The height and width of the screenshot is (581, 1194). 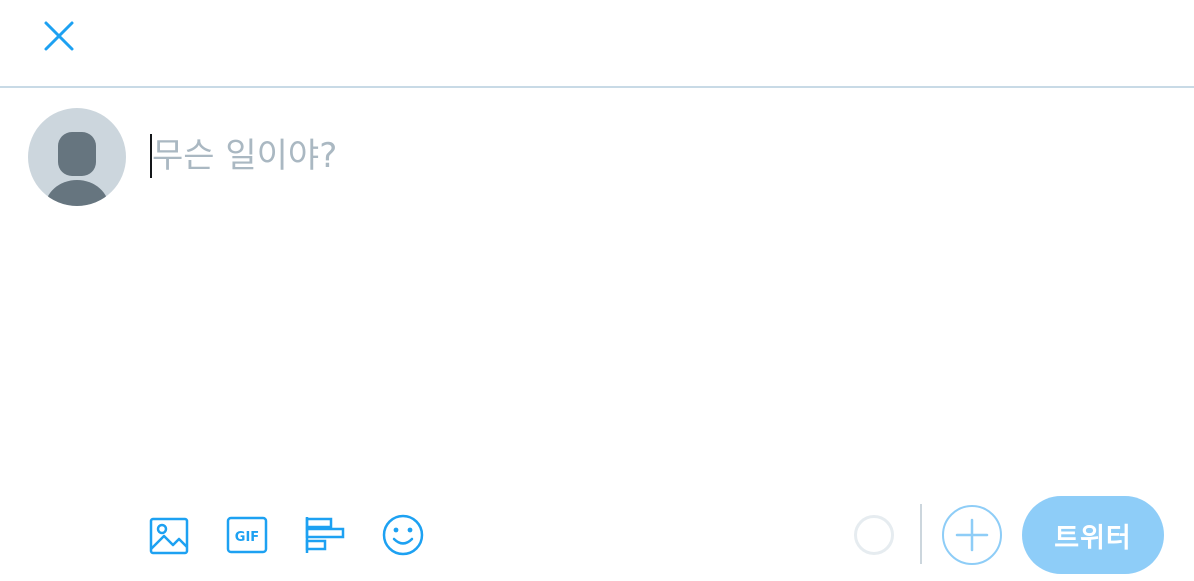 I want to click on default-profile-icon, so click(x=77, y=169).